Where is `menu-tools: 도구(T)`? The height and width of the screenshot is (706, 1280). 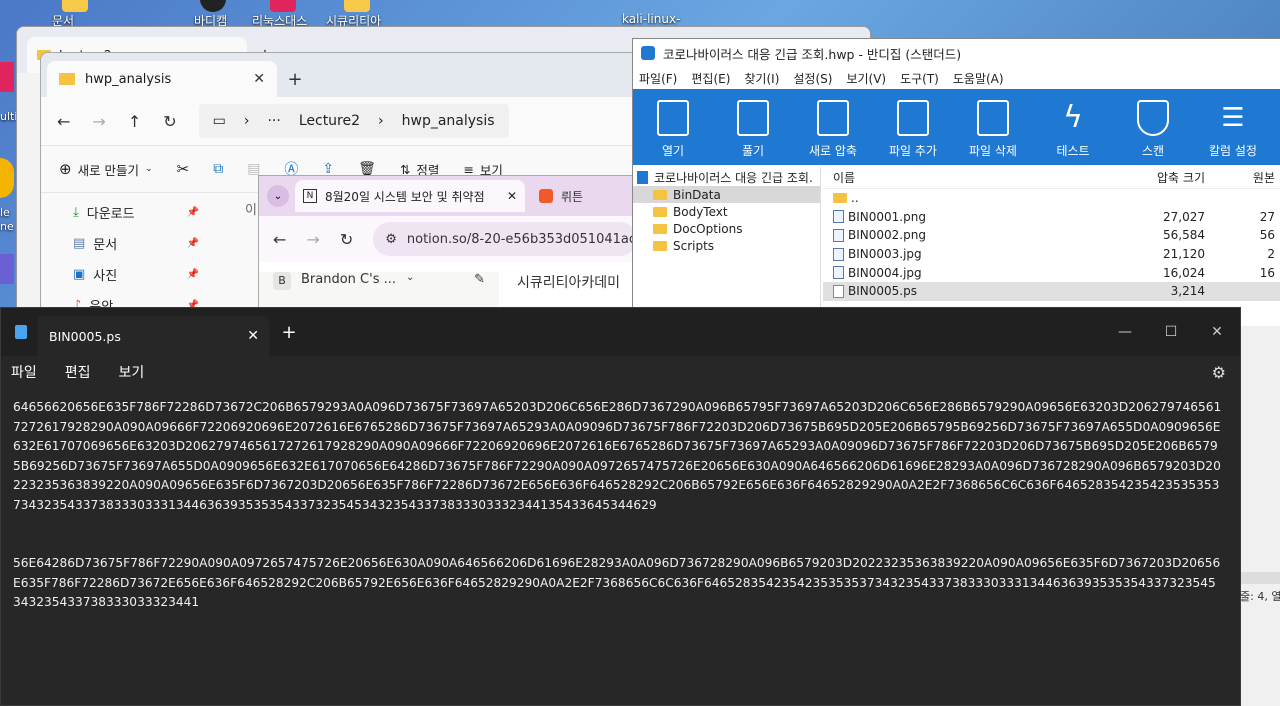 menu-tools: 도구(T) is located at coordinates (919, 78).